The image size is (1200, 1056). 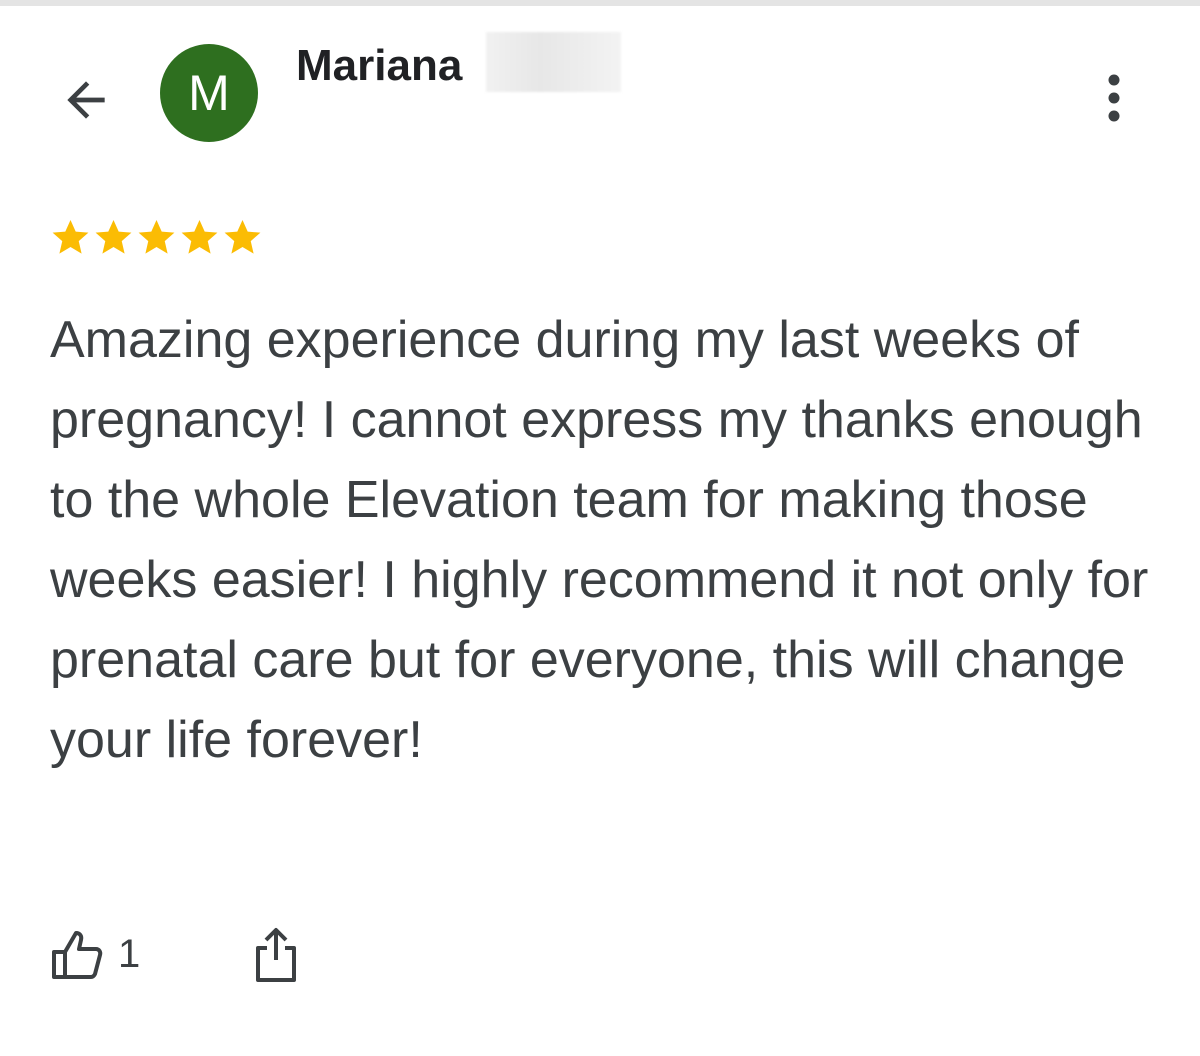 What do you see at coordinates (553, 62) in the screenshot?
I see `name-redaction` at bounding box center [553, 62].